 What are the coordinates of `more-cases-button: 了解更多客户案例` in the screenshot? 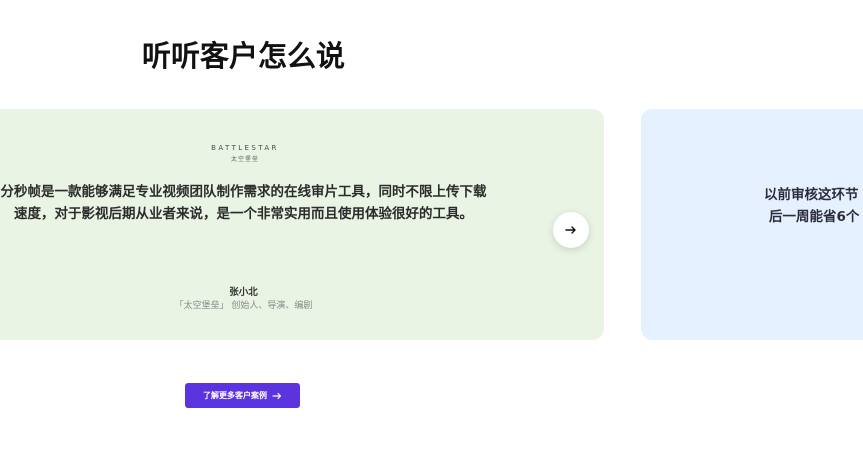 It's located at (242, 395).